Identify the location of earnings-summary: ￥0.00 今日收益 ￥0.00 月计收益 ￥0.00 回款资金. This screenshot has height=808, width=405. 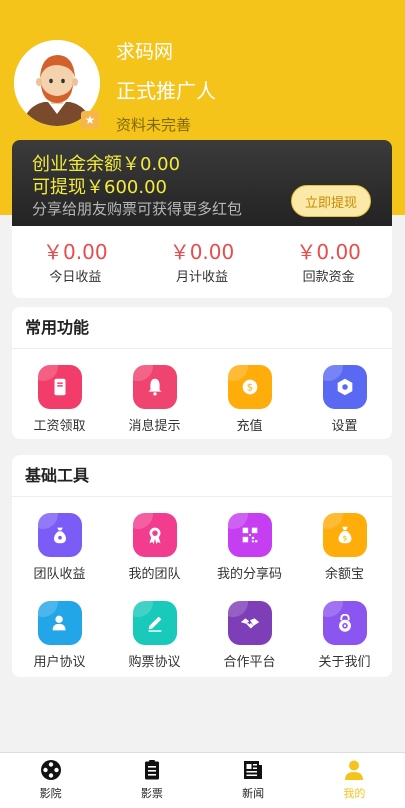
(202, 262).